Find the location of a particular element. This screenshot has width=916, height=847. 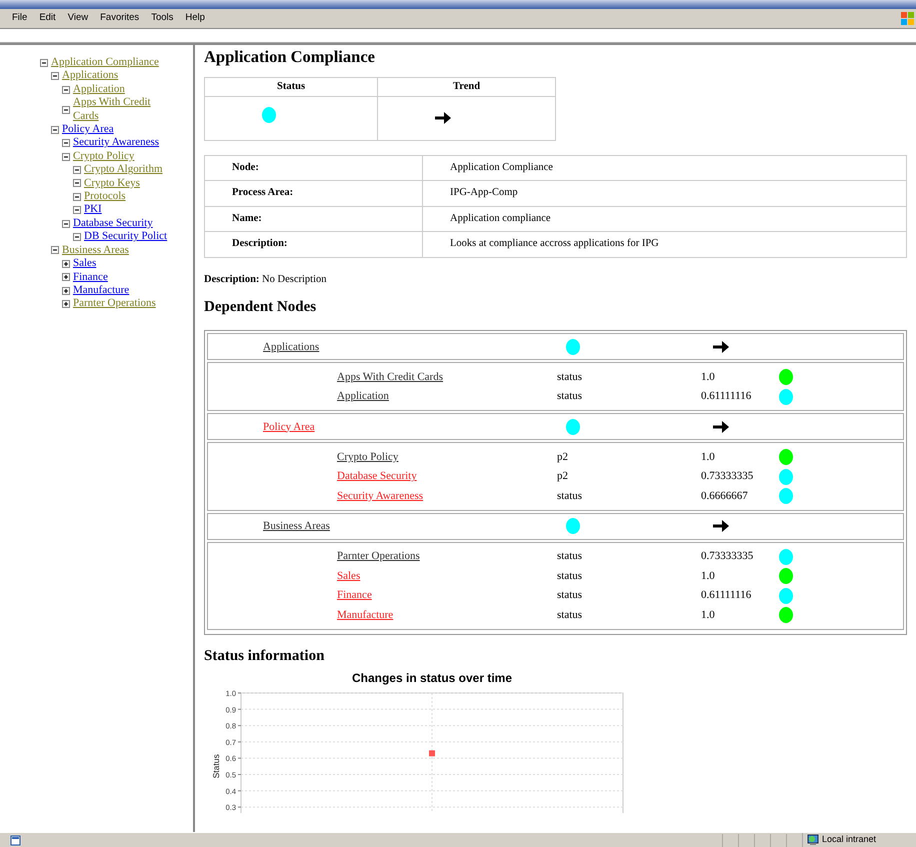

tree-link: Apps With Credit Cards is located at coordinates (122, 110).